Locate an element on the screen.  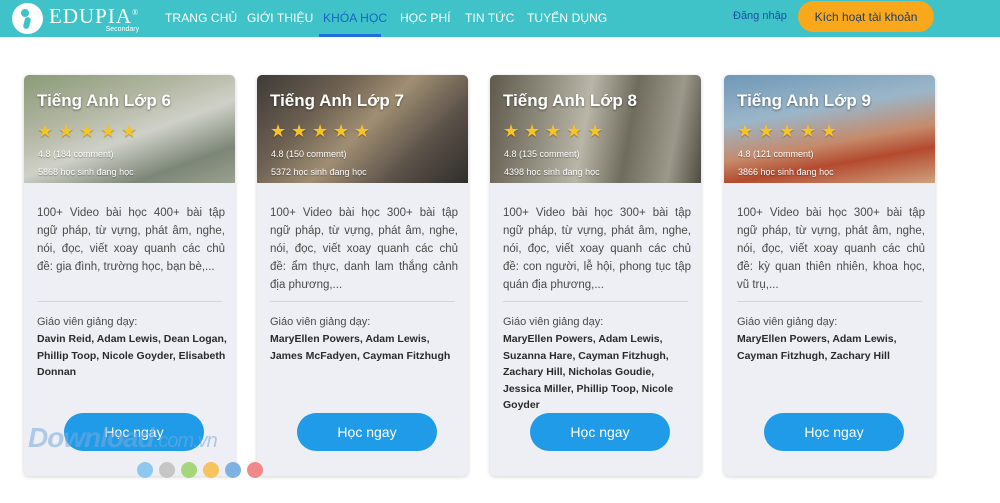
nav-trang-chu: TRANG CHỦ is located at coordinates (201, 18).